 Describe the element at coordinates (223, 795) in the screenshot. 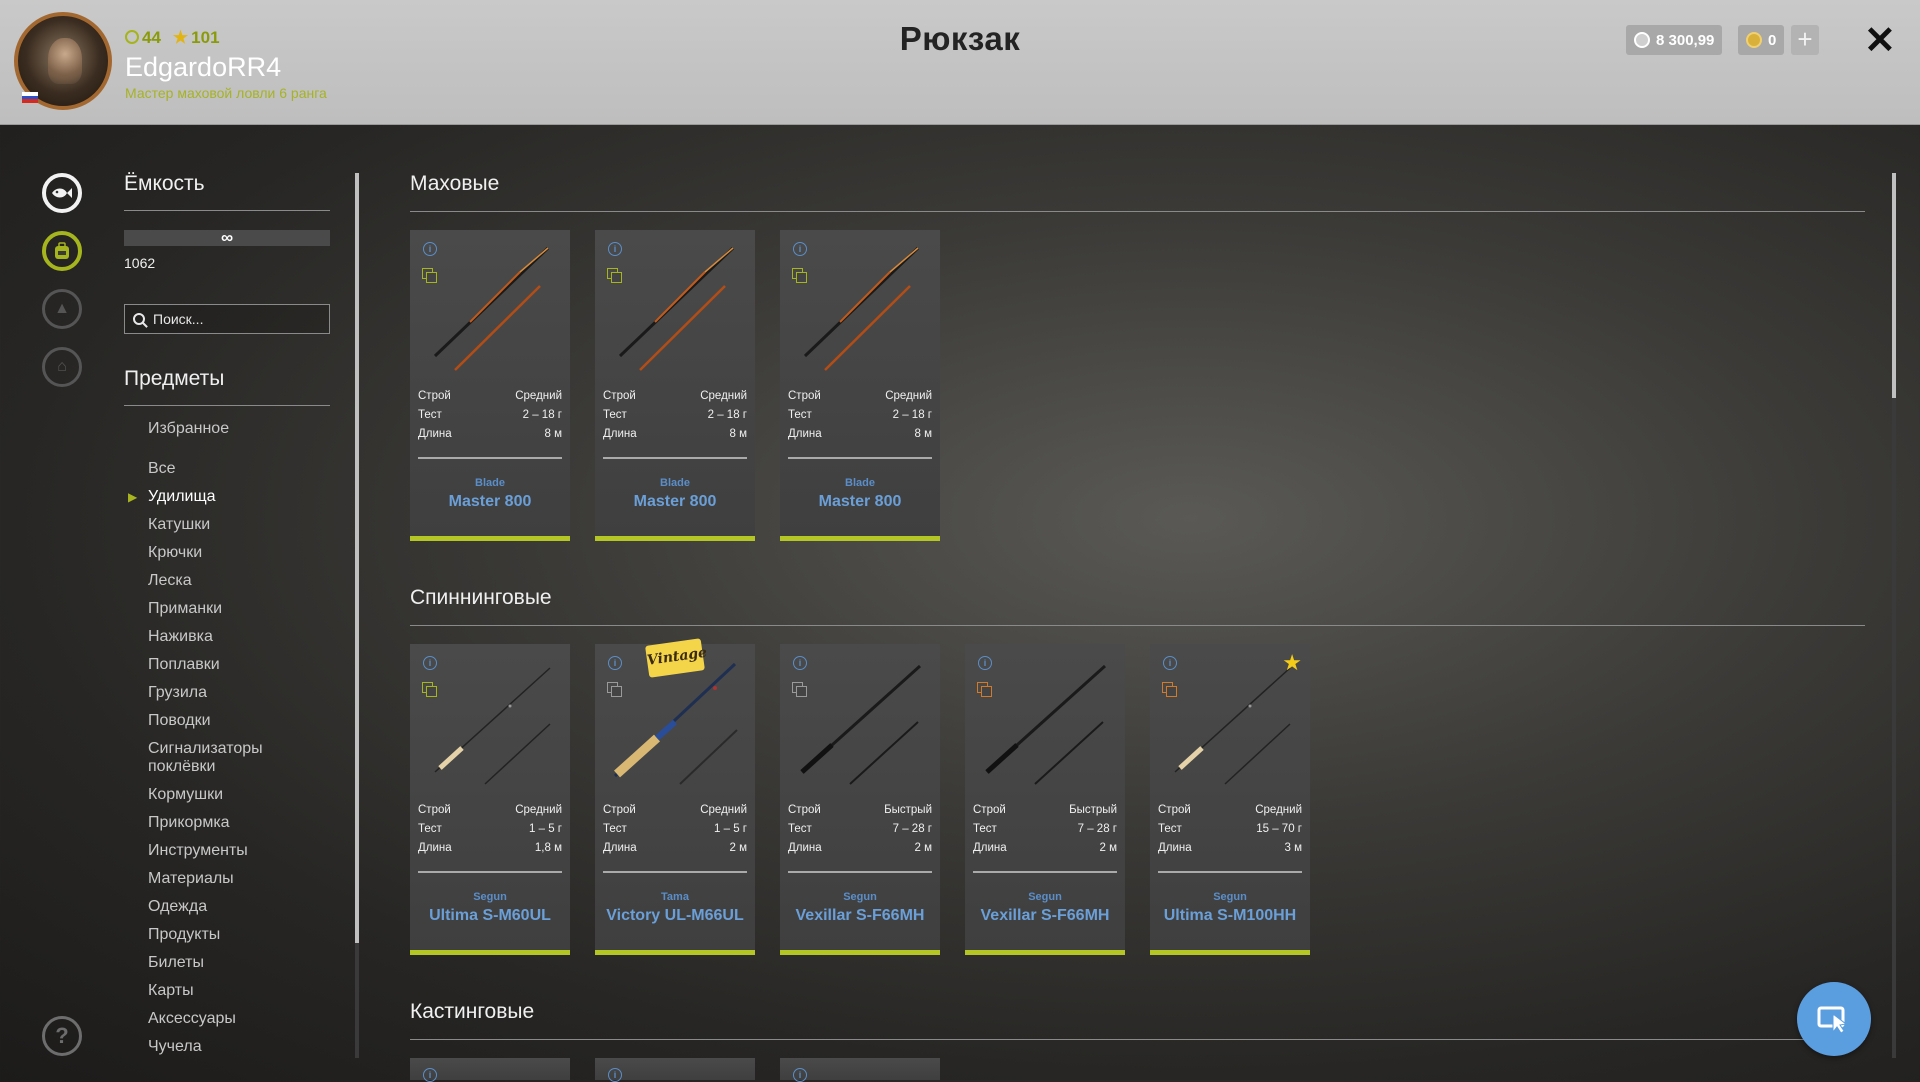

I see `category-item: Кормушки` at that location.